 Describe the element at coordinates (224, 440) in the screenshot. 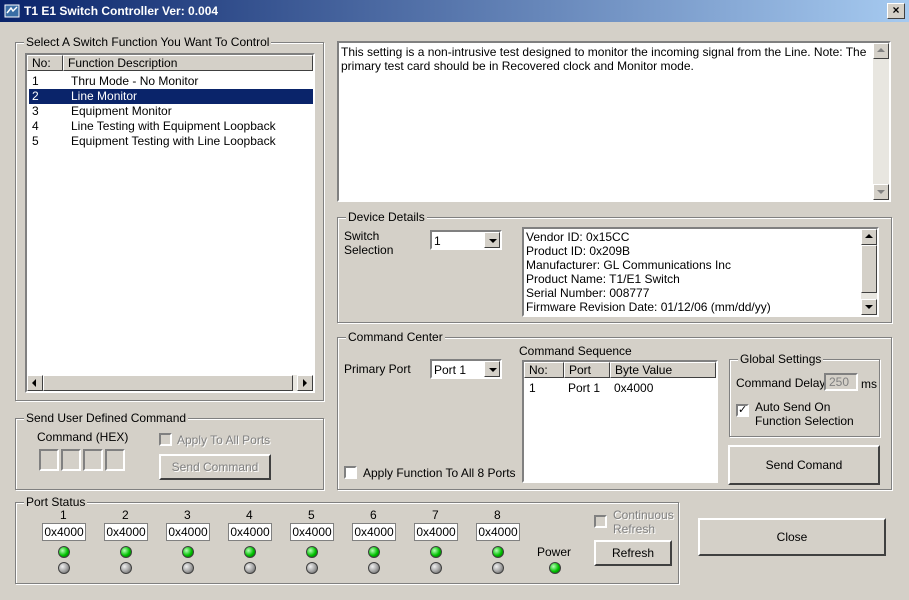

I see `apply-to-all-ports-label: Apply To All Ports` at that location.